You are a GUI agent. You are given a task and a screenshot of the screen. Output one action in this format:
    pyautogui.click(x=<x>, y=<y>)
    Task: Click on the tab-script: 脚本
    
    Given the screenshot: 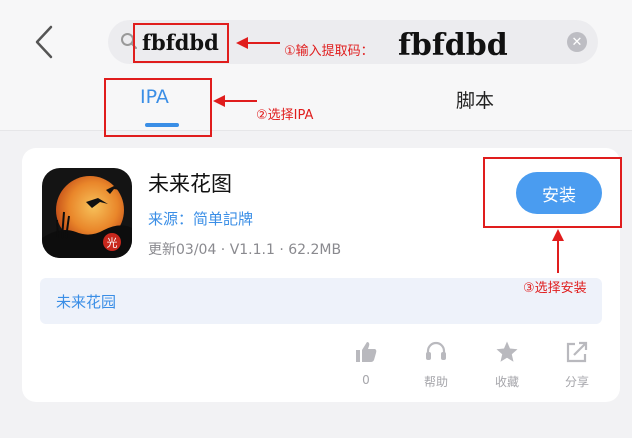 What is the action you would take?
    pyautogui.click(x=475, y=99)
    